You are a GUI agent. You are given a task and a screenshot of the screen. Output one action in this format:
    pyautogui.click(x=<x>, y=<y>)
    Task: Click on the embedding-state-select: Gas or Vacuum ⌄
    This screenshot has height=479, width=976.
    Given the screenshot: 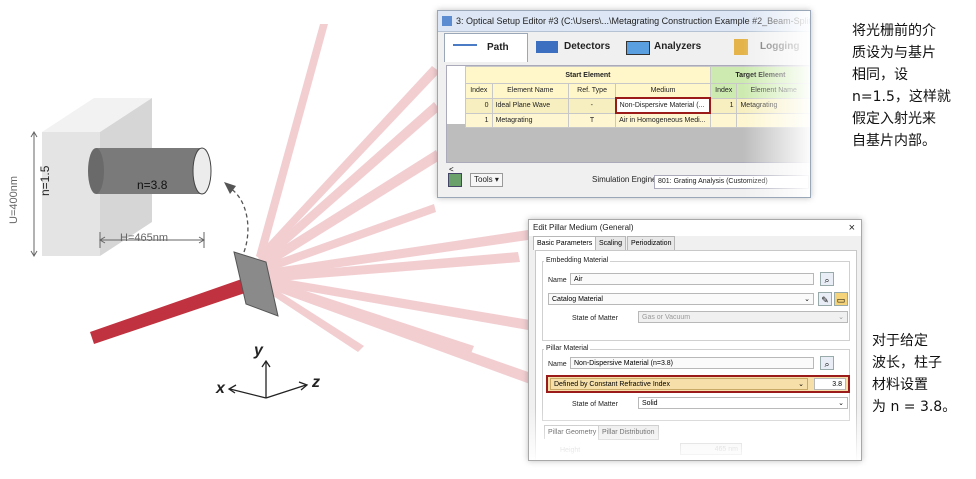 What is the action you would take?
    pyautogui.click(x=743, y=317)
    